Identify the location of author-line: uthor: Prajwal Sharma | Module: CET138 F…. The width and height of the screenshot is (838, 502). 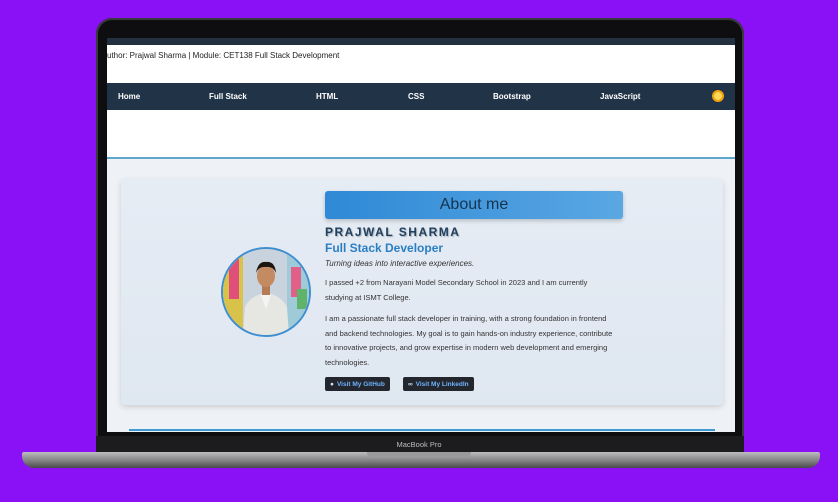
(223, 55).